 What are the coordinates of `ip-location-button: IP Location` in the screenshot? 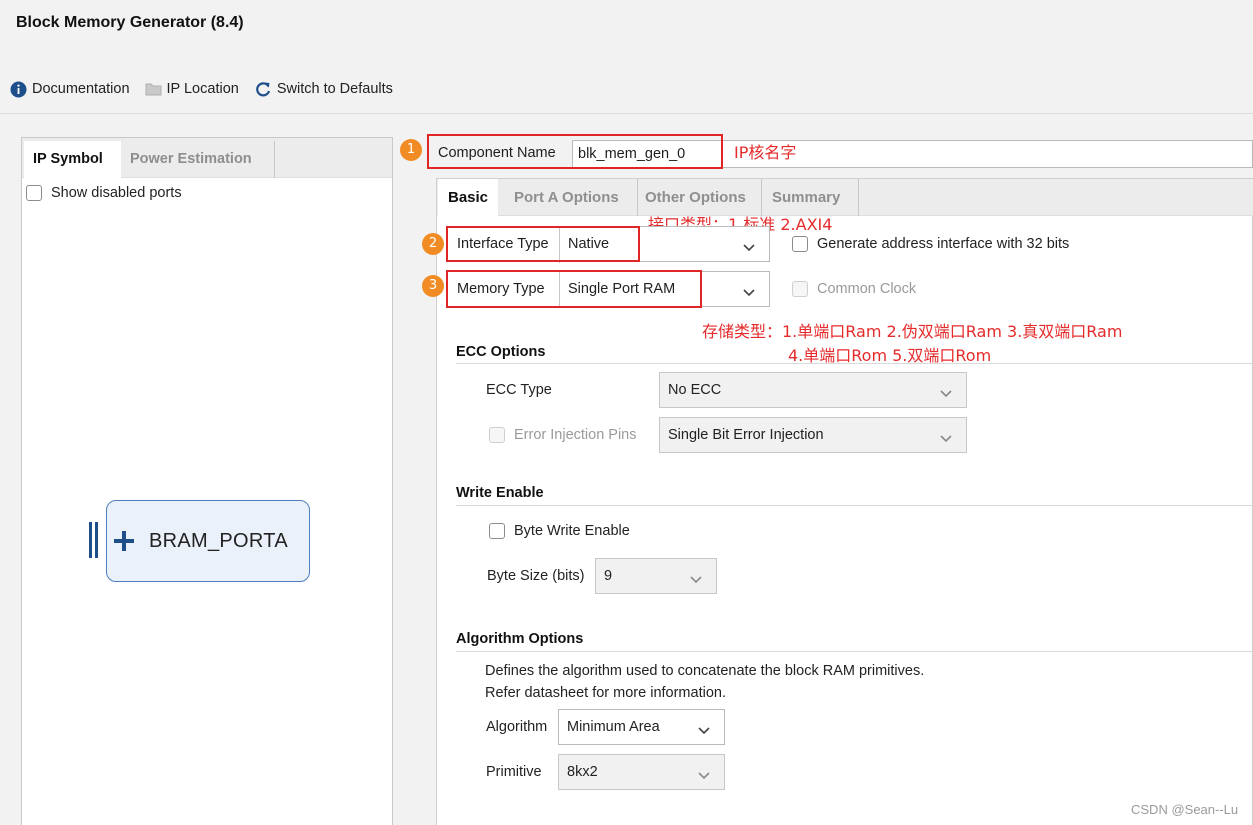 It's located at (192, 89).